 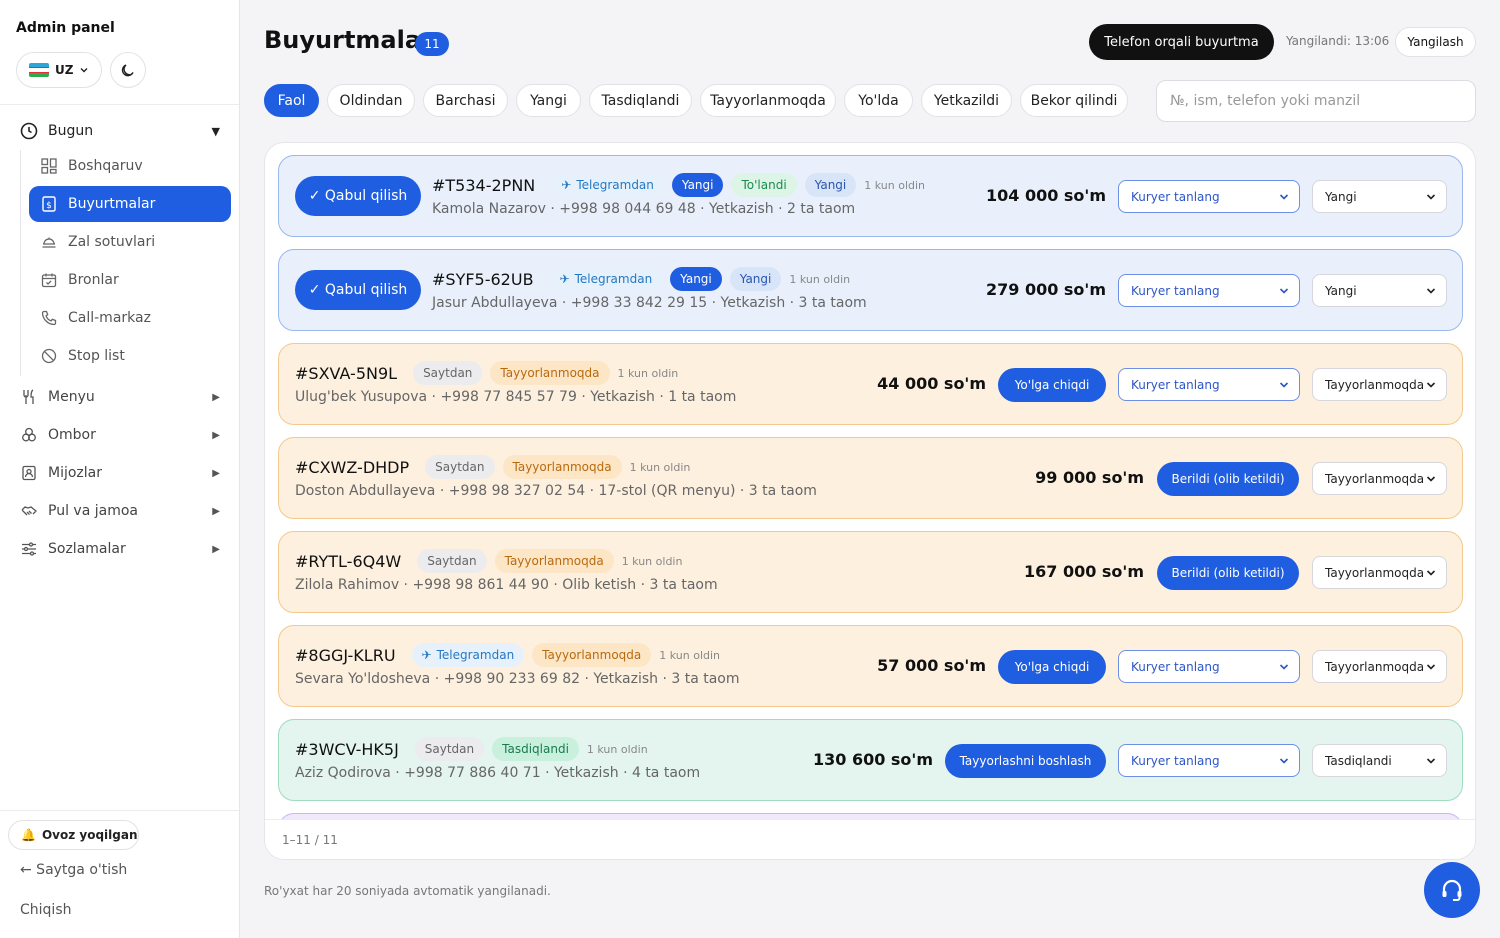 I want to click on tab-faol: Faol, so click(x=291, y=100).